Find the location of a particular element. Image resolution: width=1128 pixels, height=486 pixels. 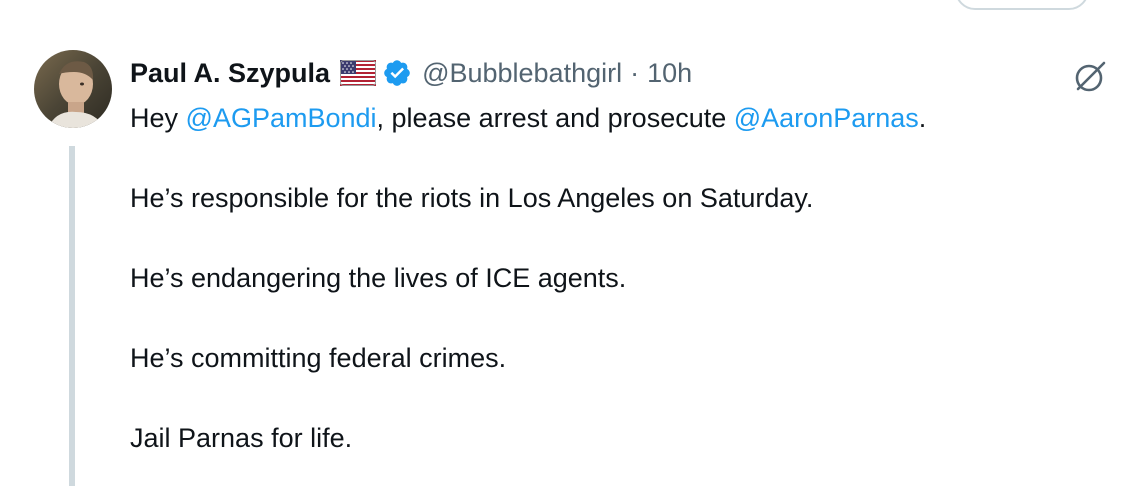

author-display-name: Paul A. Szypula is located at coordinates (230, 73).